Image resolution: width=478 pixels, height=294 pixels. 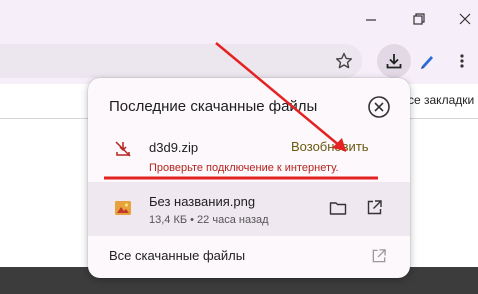 I want to click on download-icon, so click(x=394, y=61).